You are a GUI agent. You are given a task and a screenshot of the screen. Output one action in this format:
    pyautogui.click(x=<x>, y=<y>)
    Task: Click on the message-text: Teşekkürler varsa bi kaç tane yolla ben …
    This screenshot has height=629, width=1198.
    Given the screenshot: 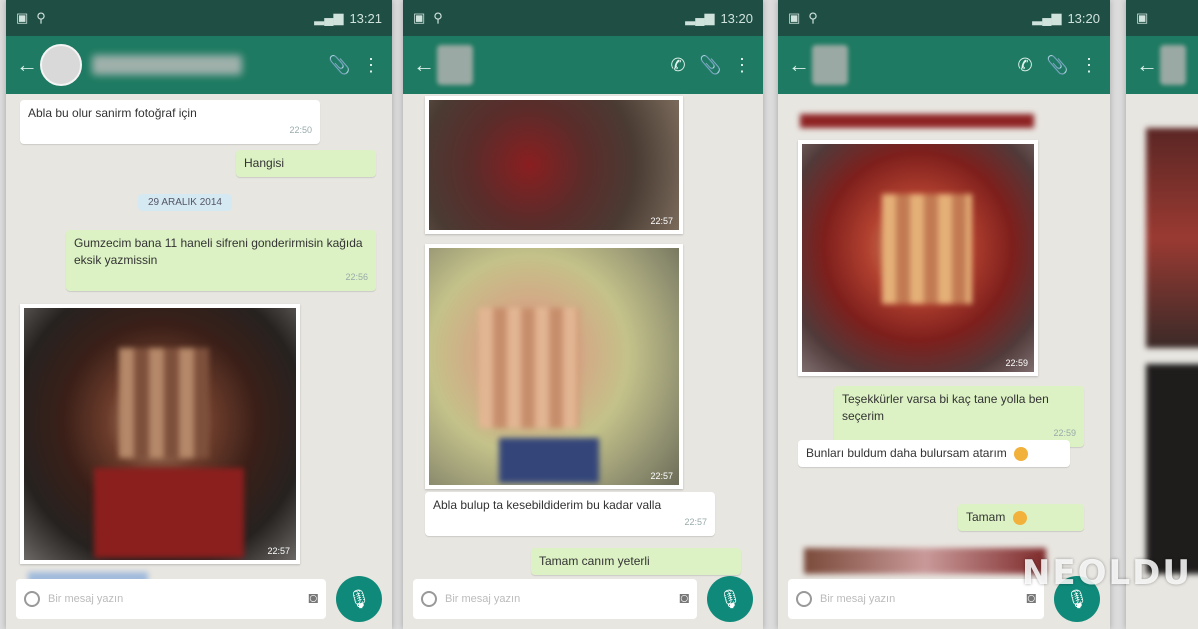 What is the action you would take?
    pyautogui.click(x=945, y=407)
    